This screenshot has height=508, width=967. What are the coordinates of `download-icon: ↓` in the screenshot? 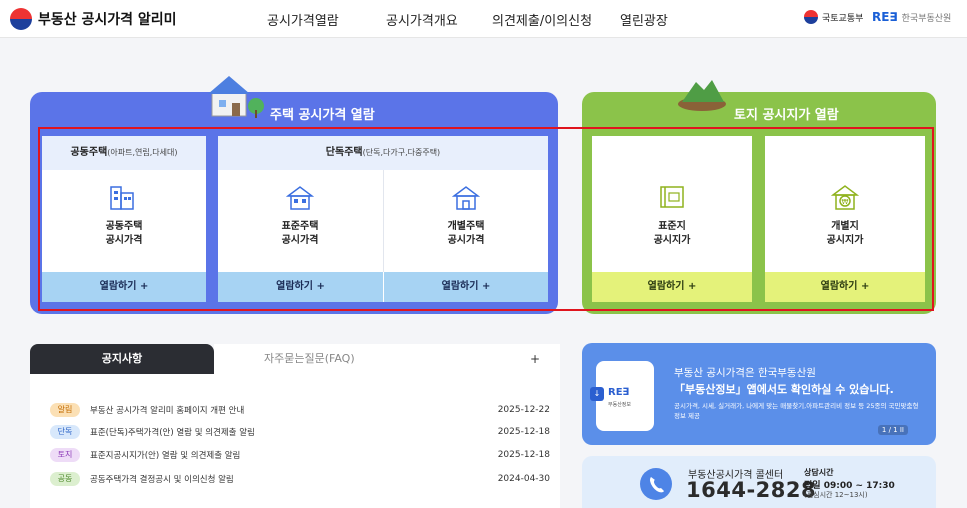 It's located at (597, 394).